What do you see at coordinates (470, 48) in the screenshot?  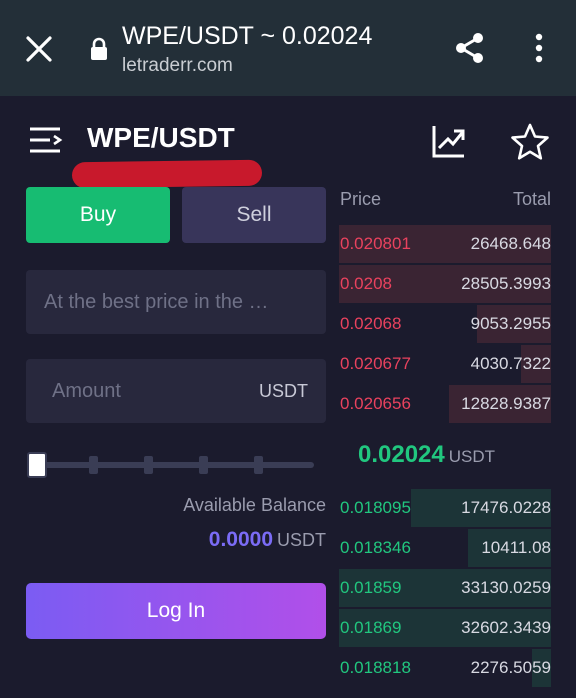 I see `share-icon` at bounding box center [470, 48].